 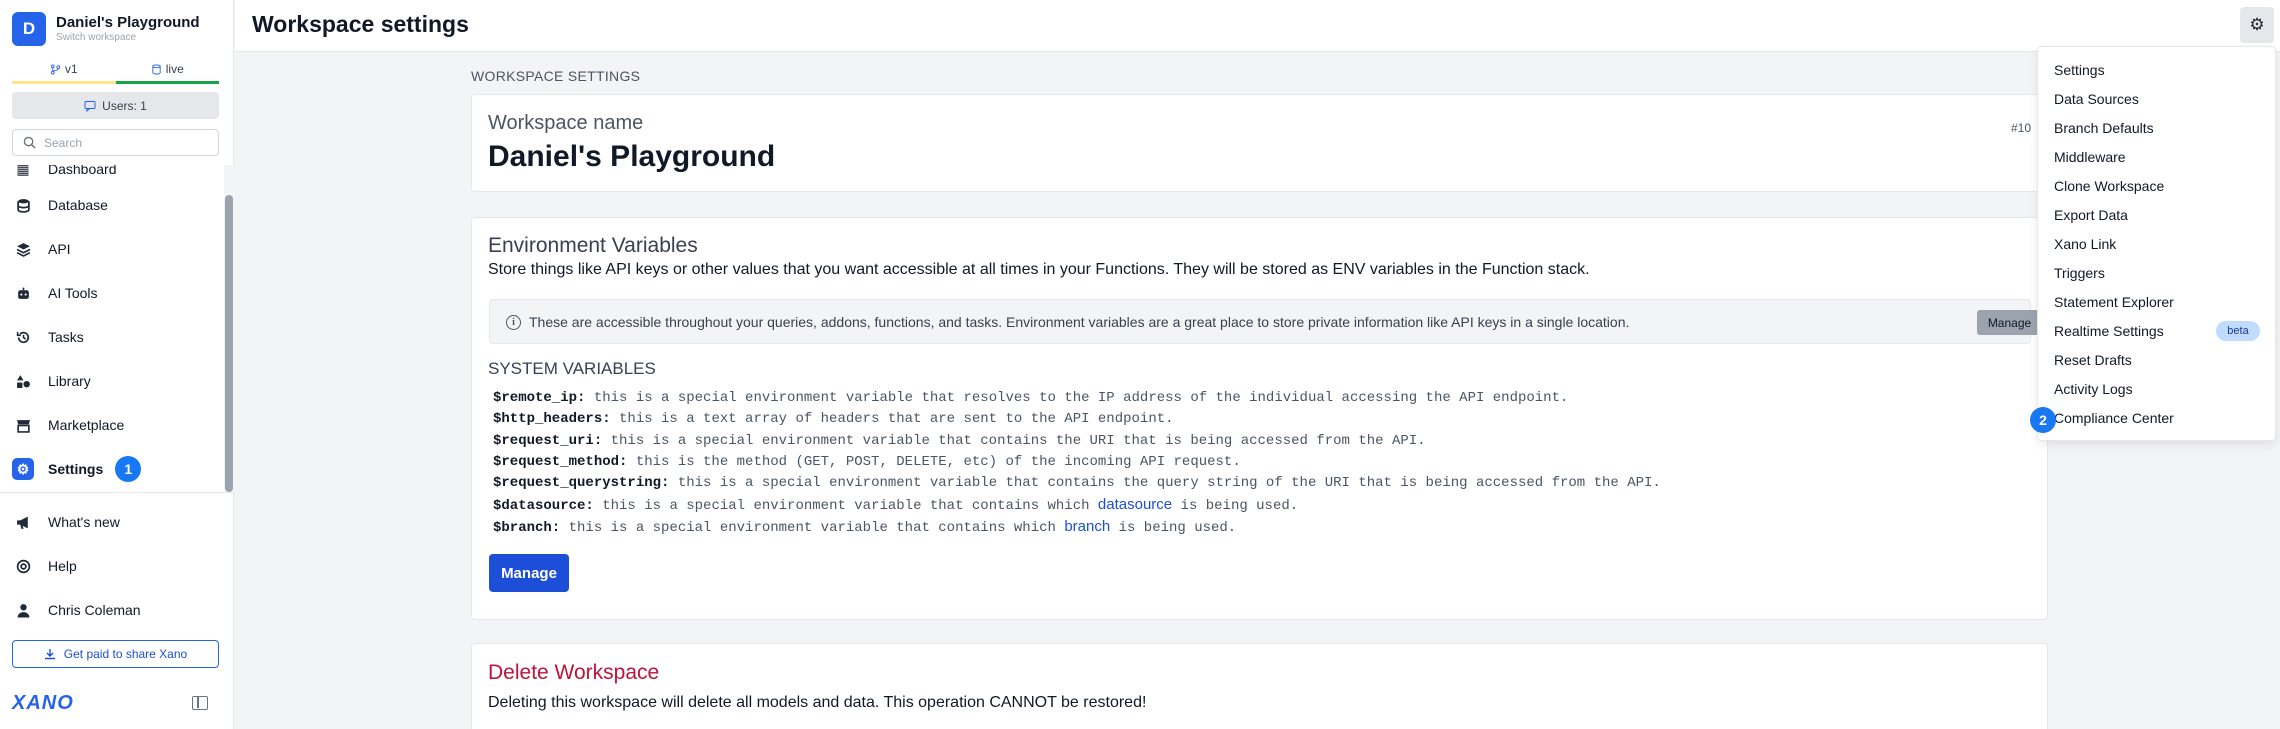 I want to click on workspace-name: Daniel's Playground, so click(x=128, y=22).